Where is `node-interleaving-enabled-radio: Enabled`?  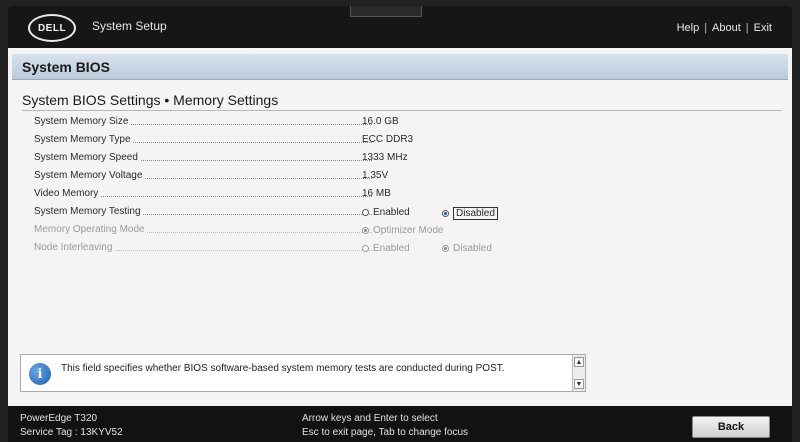
node-interleaving-enabled-radio: Enabled is located at coordinates (386, 248).